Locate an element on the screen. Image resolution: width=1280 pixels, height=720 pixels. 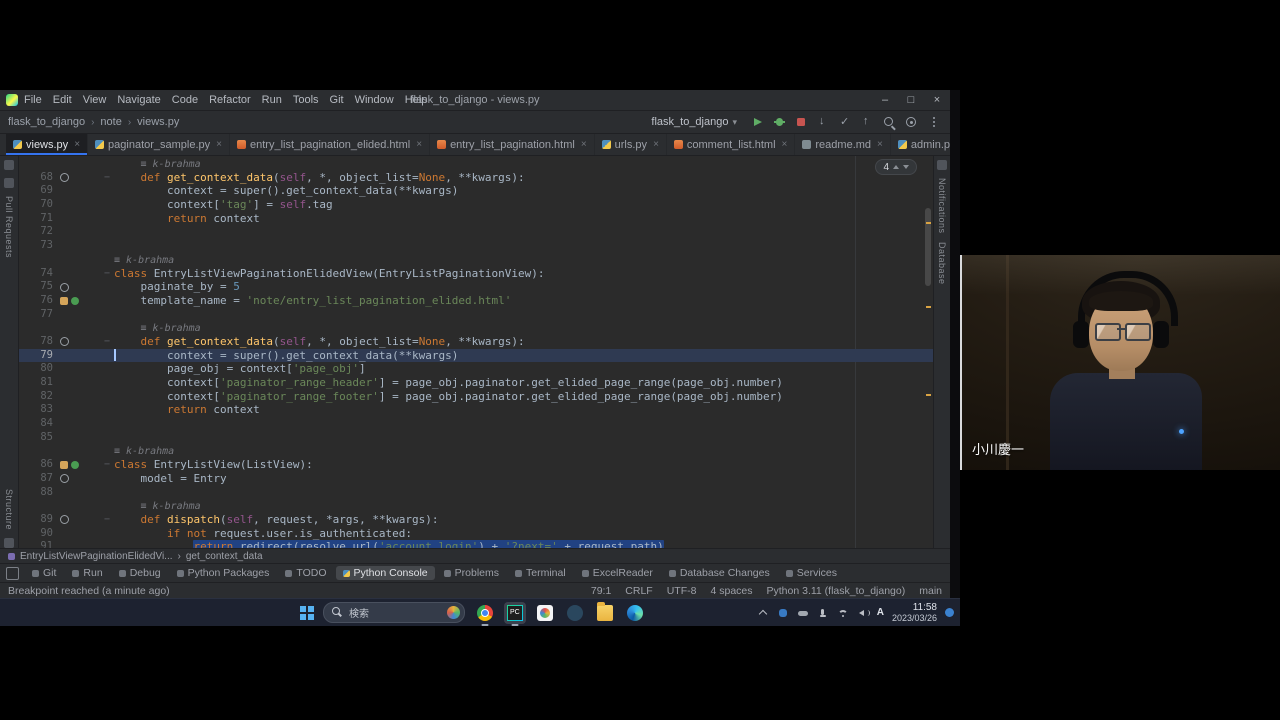
code-line-90: 90 if not request.user.is_authenticated: is located at coordinates (476, 534).